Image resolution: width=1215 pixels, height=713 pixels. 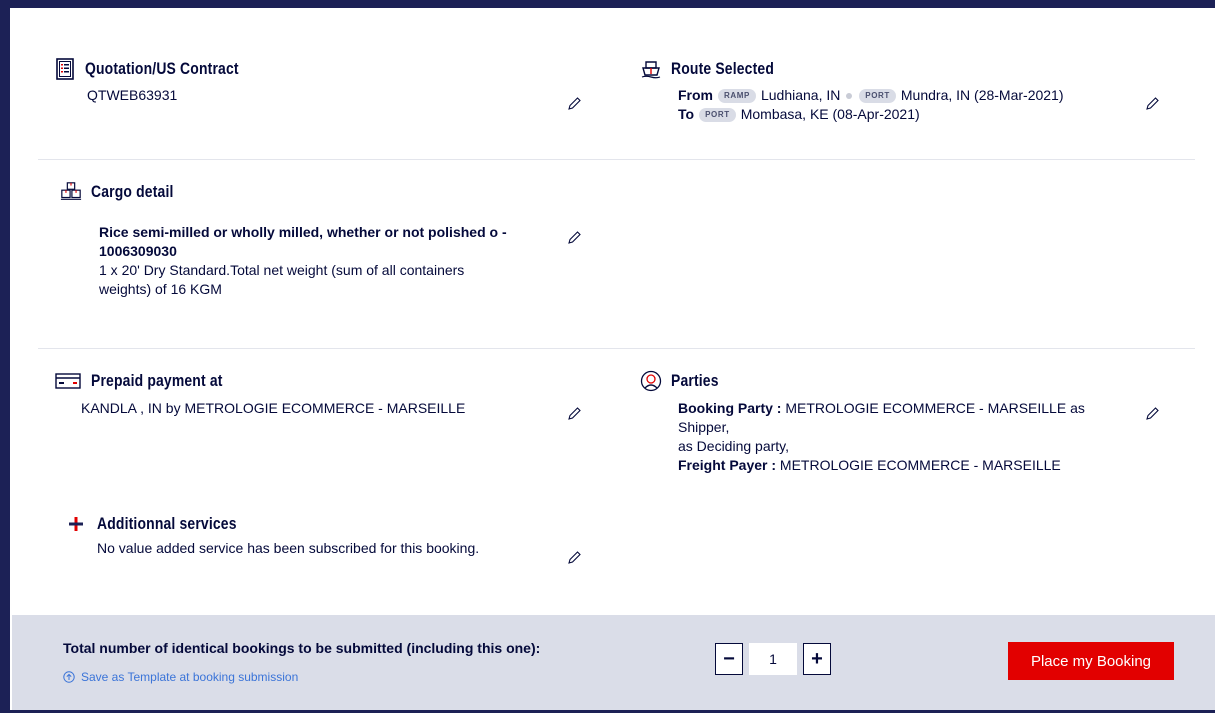 I want to click on route-to-line: To PORT Mombasa, KE (08-Apr-2021), so click(x=919, y=114).